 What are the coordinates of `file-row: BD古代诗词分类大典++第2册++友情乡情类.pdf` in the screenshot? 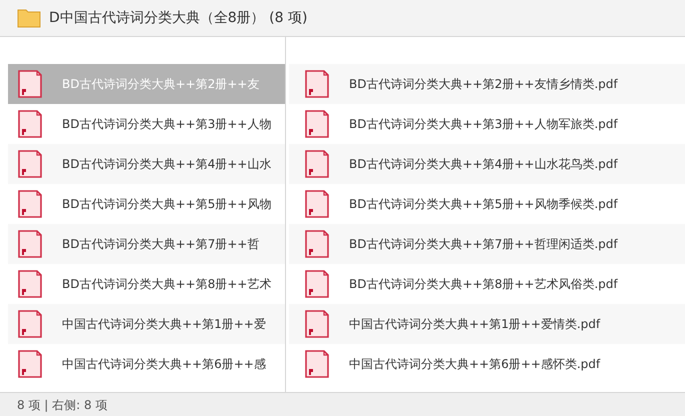 It's located at (487, 84).